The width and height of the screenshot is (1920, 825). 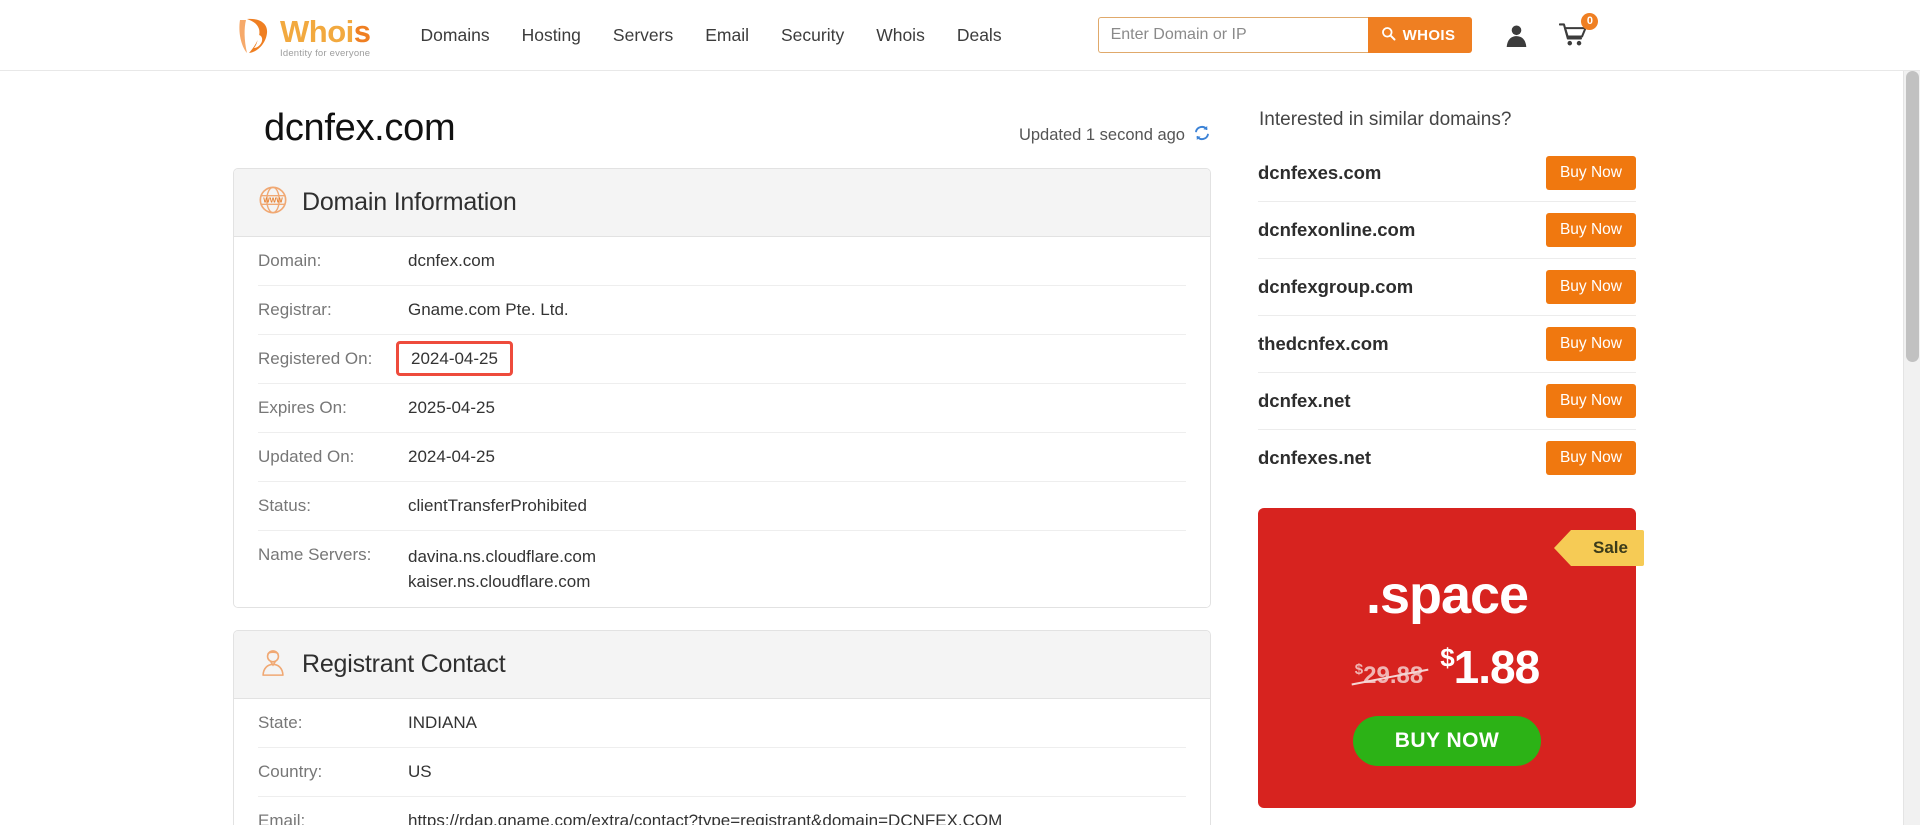 I want to click on user-account-icon, so click(x=1516, y=35).